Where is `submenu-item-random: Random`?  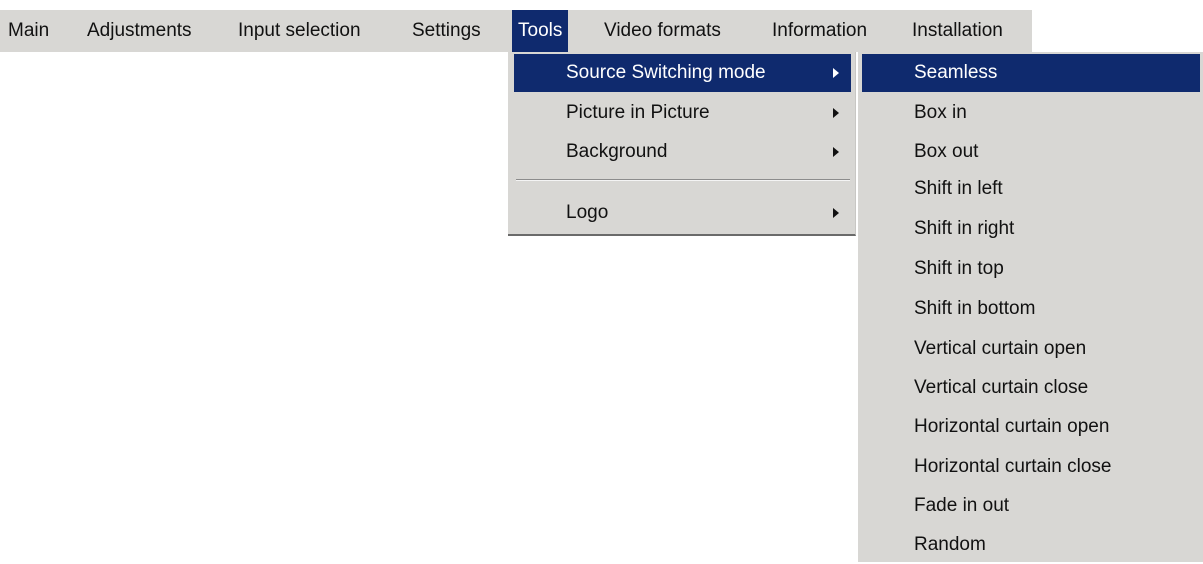
submenu-item-random: Random is located at coordinates (1031, 545).